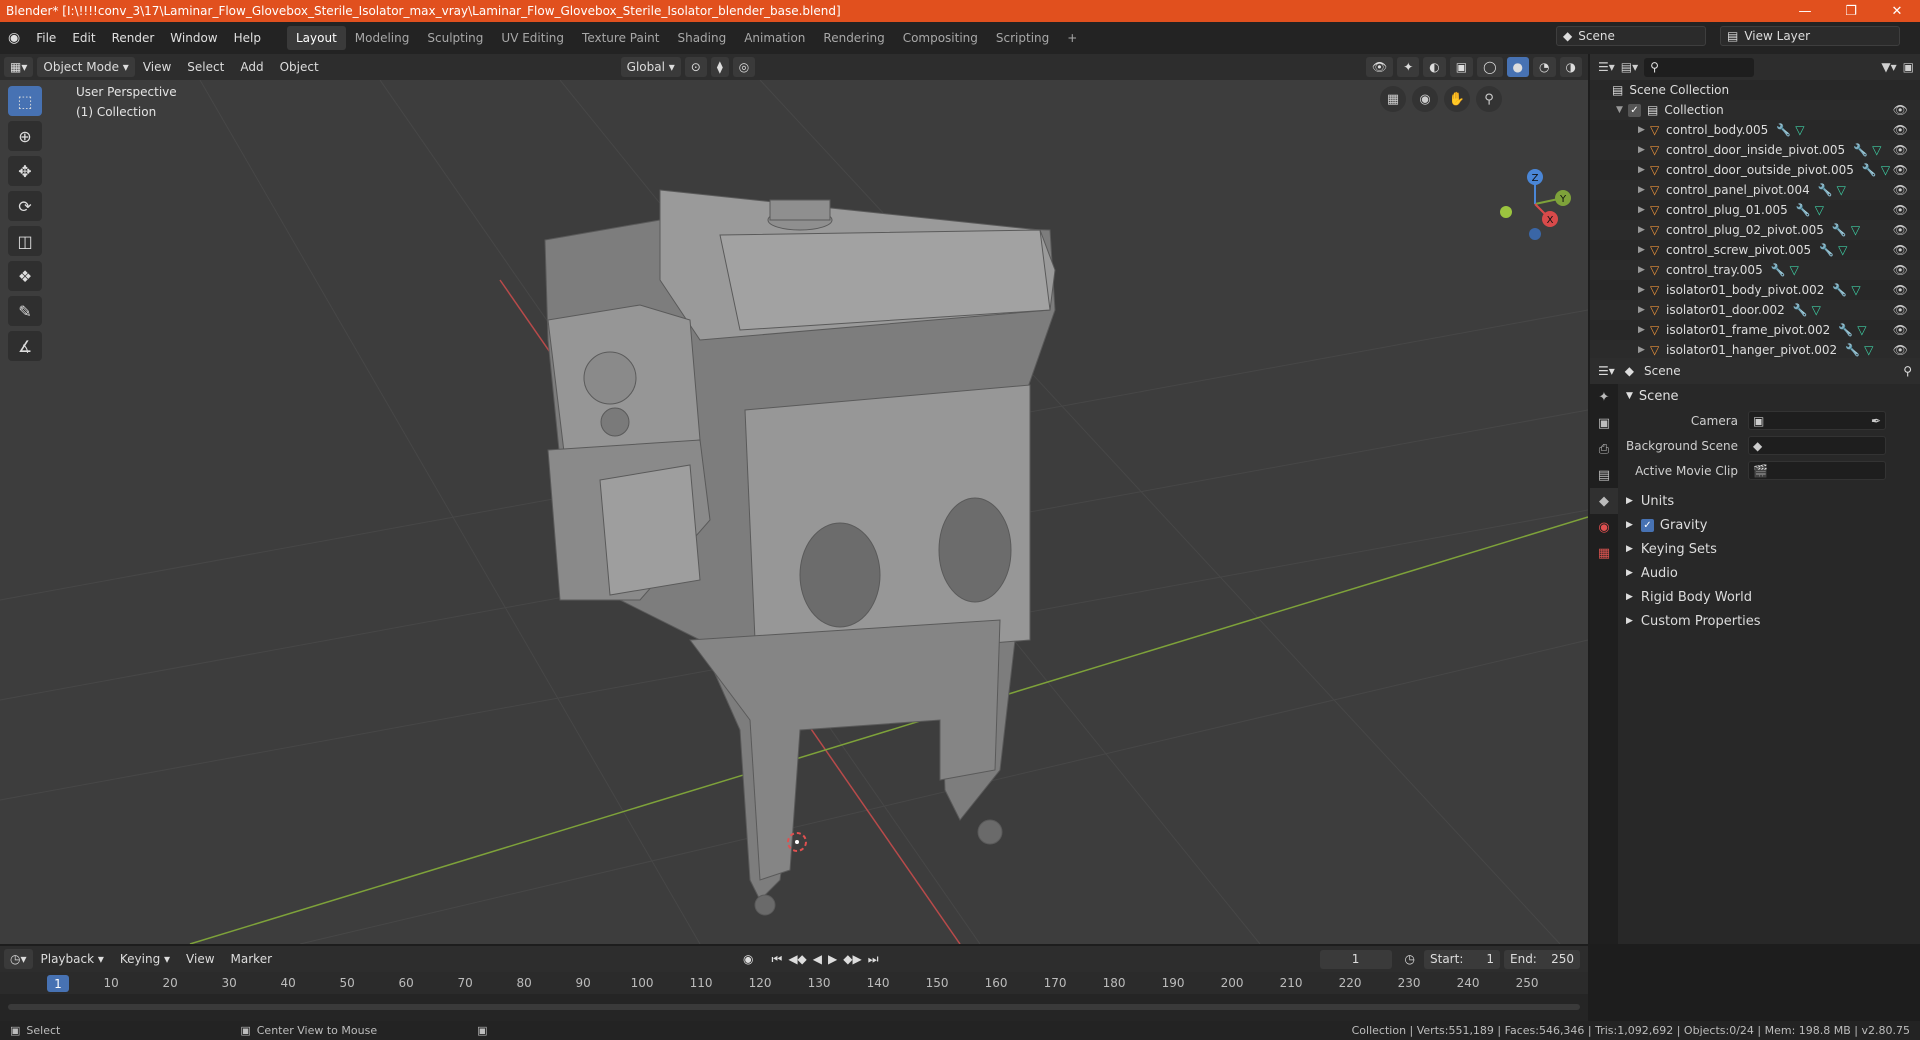 The height and width of the screenshot is (1040, 1920). Describe the element at coordinates (25, 101) in the screenshot. I see `select-box-icon: ⬚` at that location.